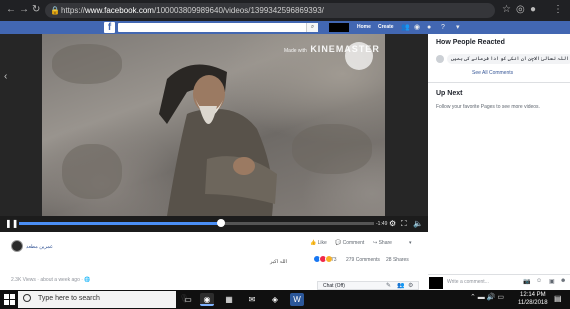 This screenshot has height=309, width=570. I want to click on facebook-search-input, so click(218, 27).